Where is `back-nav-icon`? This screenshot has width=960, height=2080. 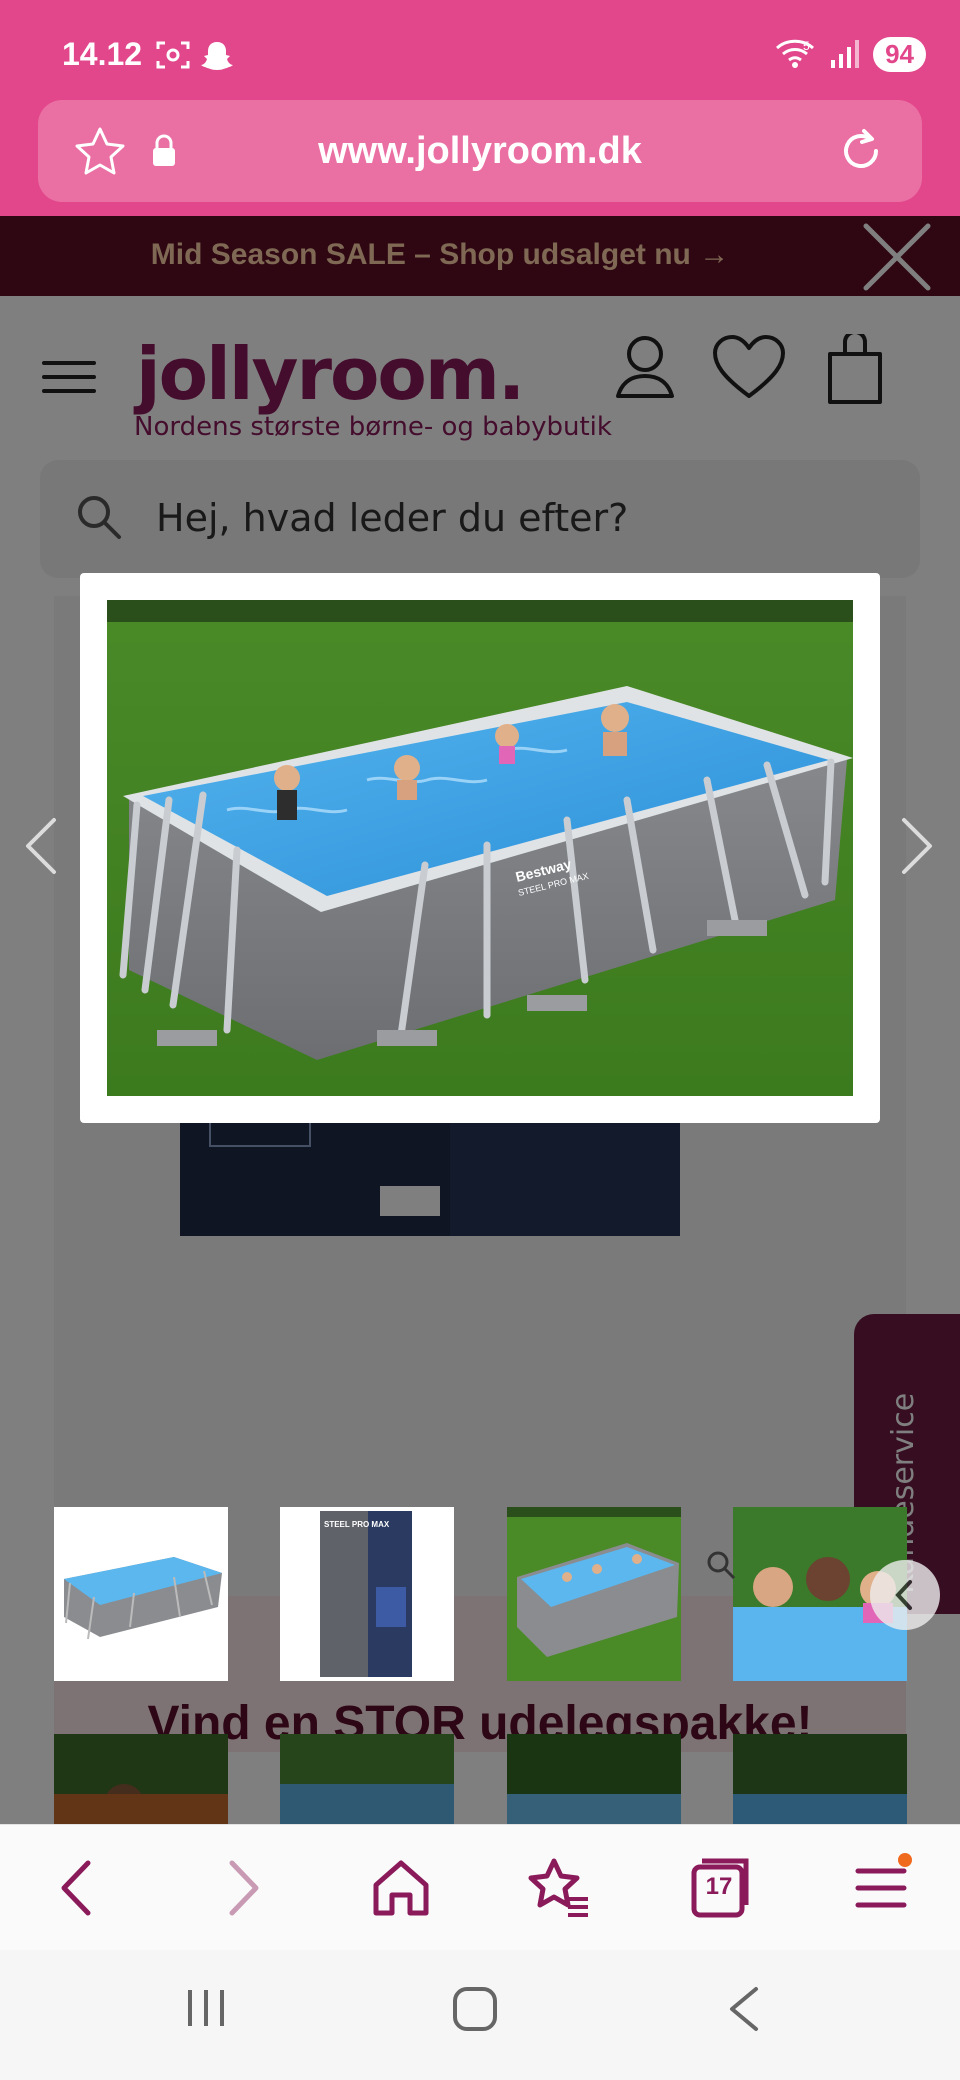
back-nav-icon is located at coordinates (744, 2009).